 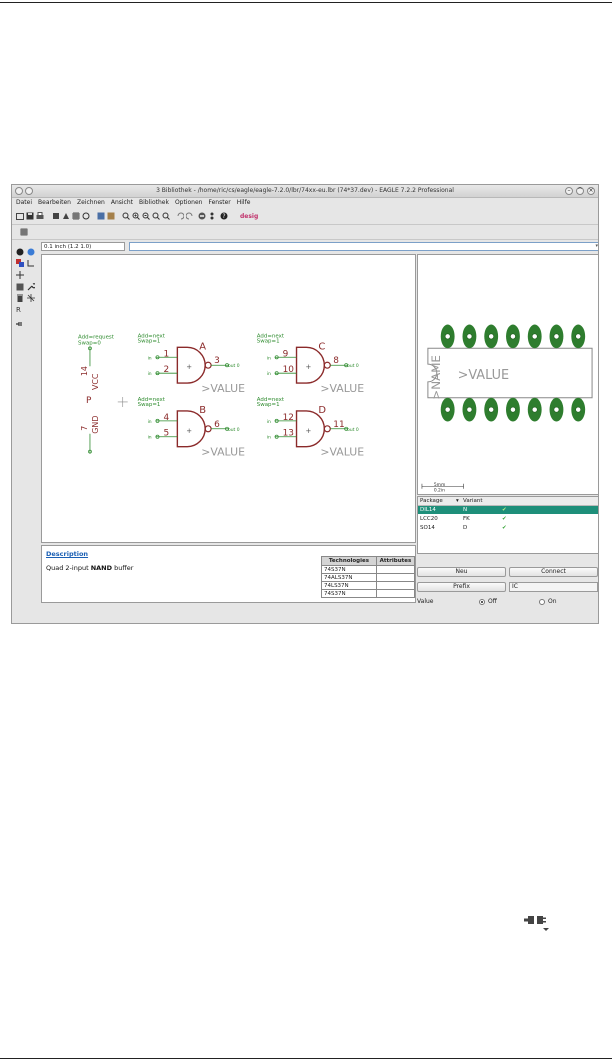 I want to click on command-input: ▾, so click(x=363, y=246).